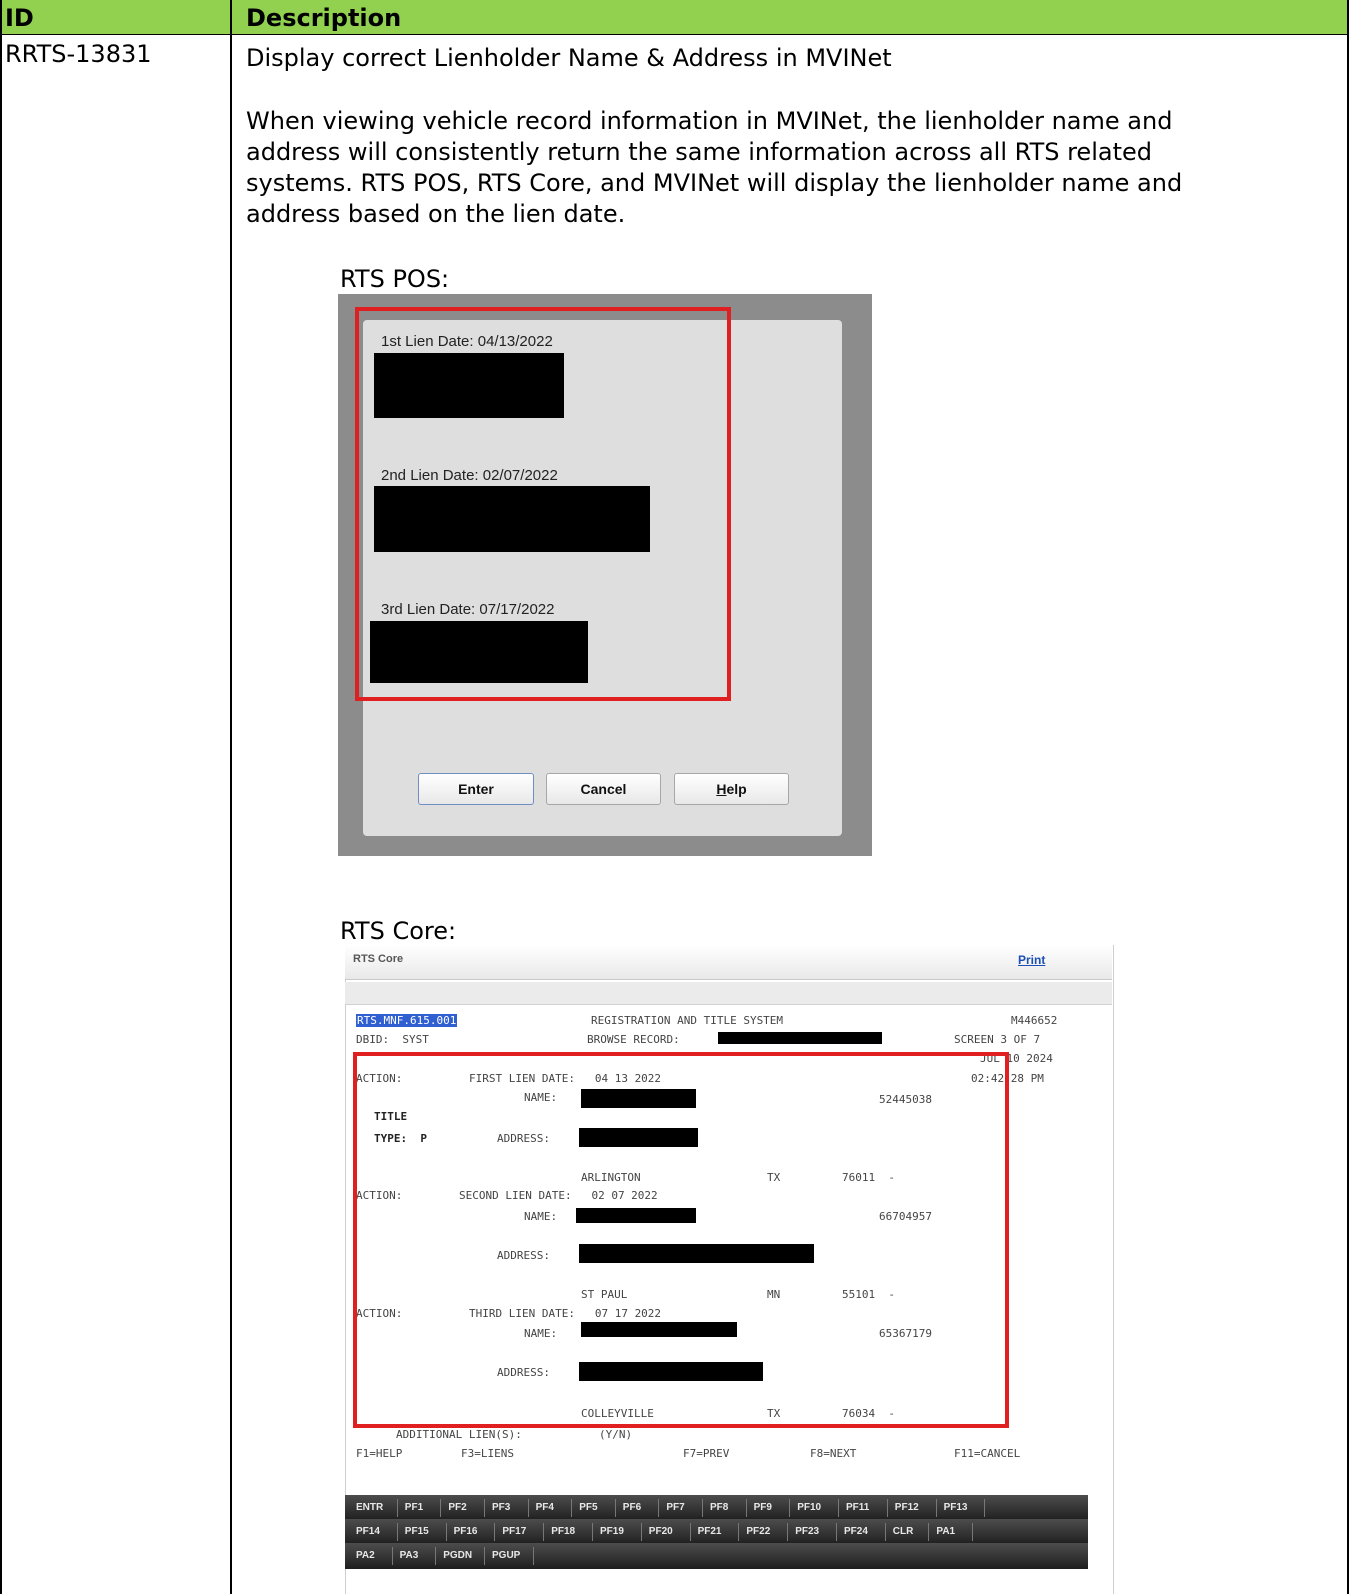 This screenshot has width=1349, height=1594. Describe the element at coordinates (392, 1039) in the screenshot. I see `dbid: DBID: SYST` at that location.